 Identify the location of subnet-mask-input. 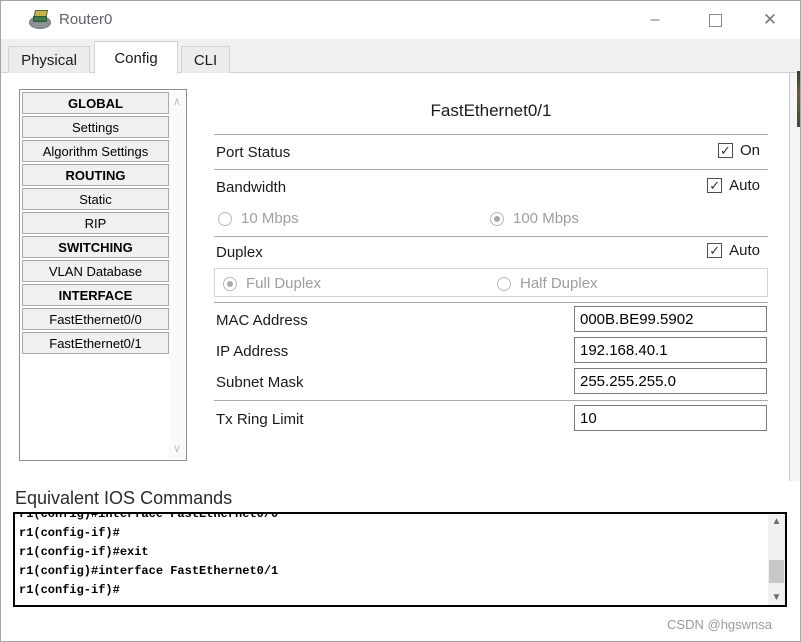
(670, 381).